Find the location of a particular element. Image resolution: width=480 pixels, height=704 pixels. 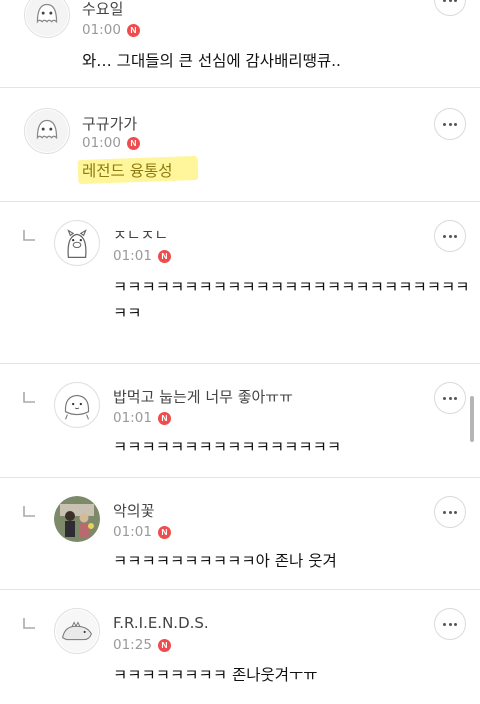

photo-avatar-icon is located at coordinates (77, 519).